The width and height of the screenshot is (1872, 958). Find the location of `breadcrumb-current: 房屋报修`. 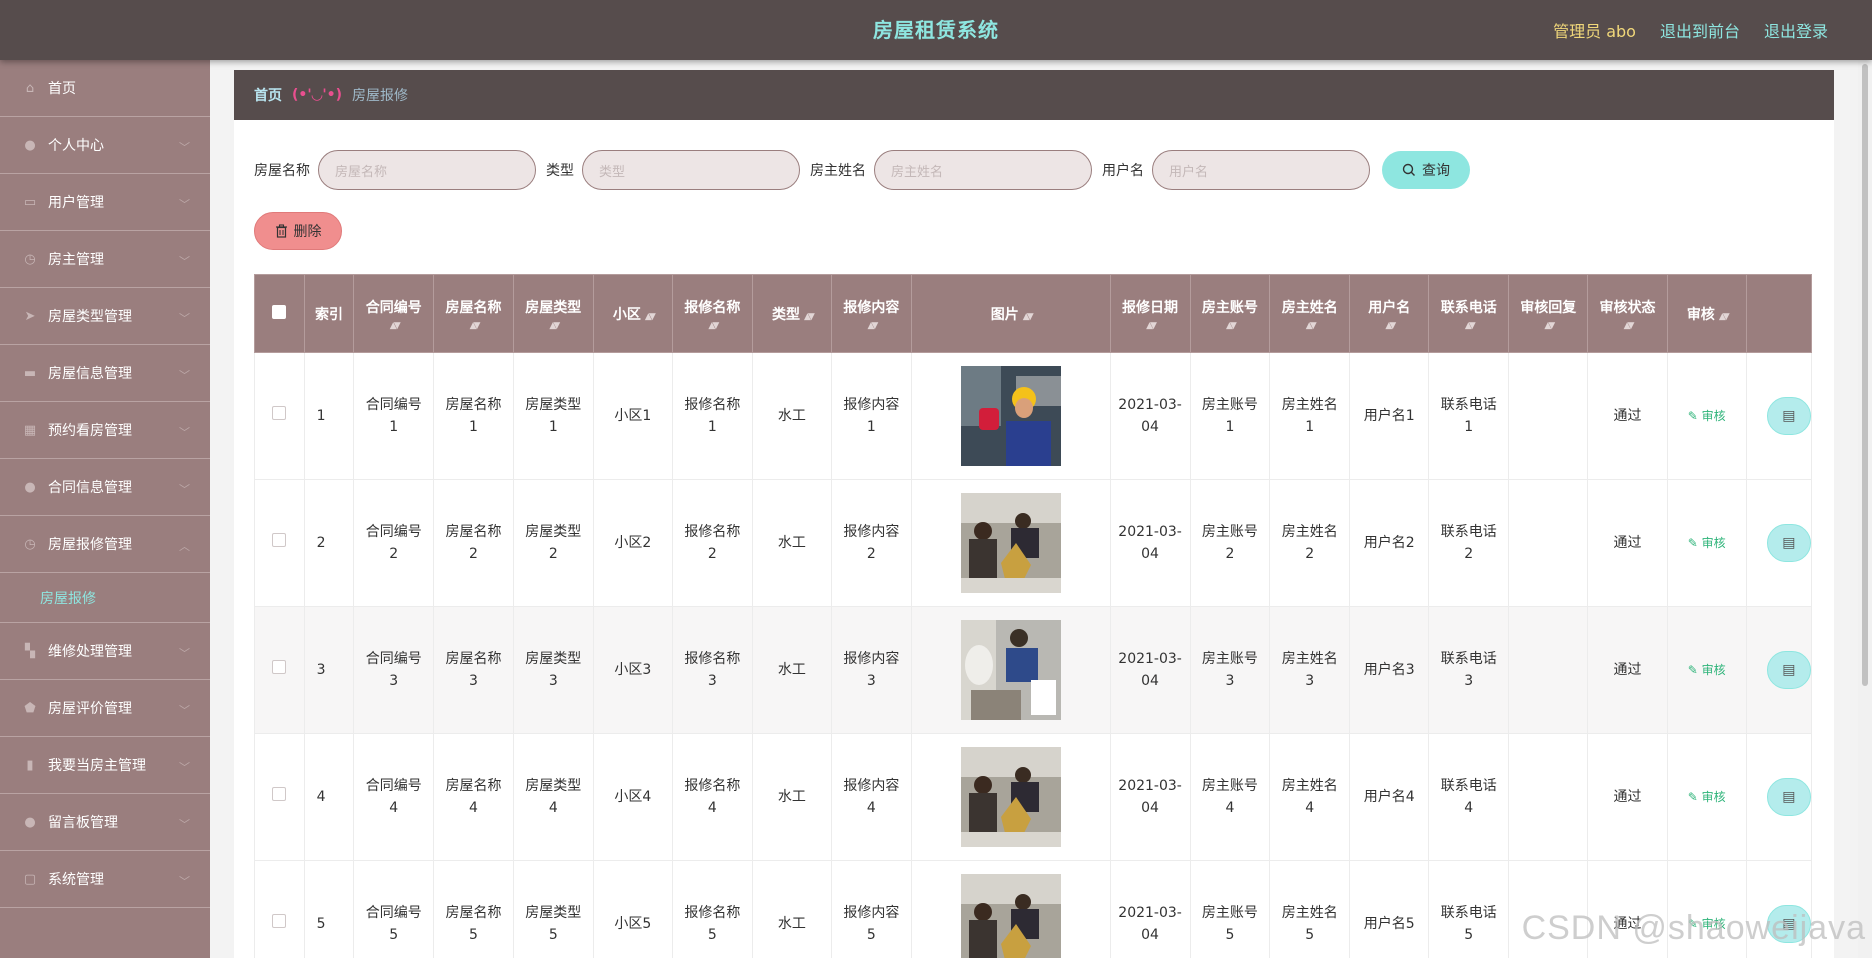

breadcrumb-current: 房屋报修 is located at coordinates (380, 96).